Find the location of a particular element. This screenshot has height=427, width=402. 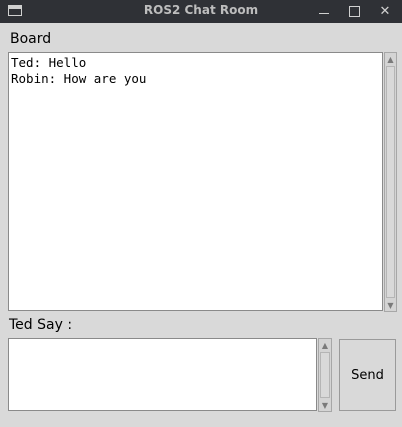

title-bar: ROS2 Chat Room ✕ is located at coordinates (201, 11).